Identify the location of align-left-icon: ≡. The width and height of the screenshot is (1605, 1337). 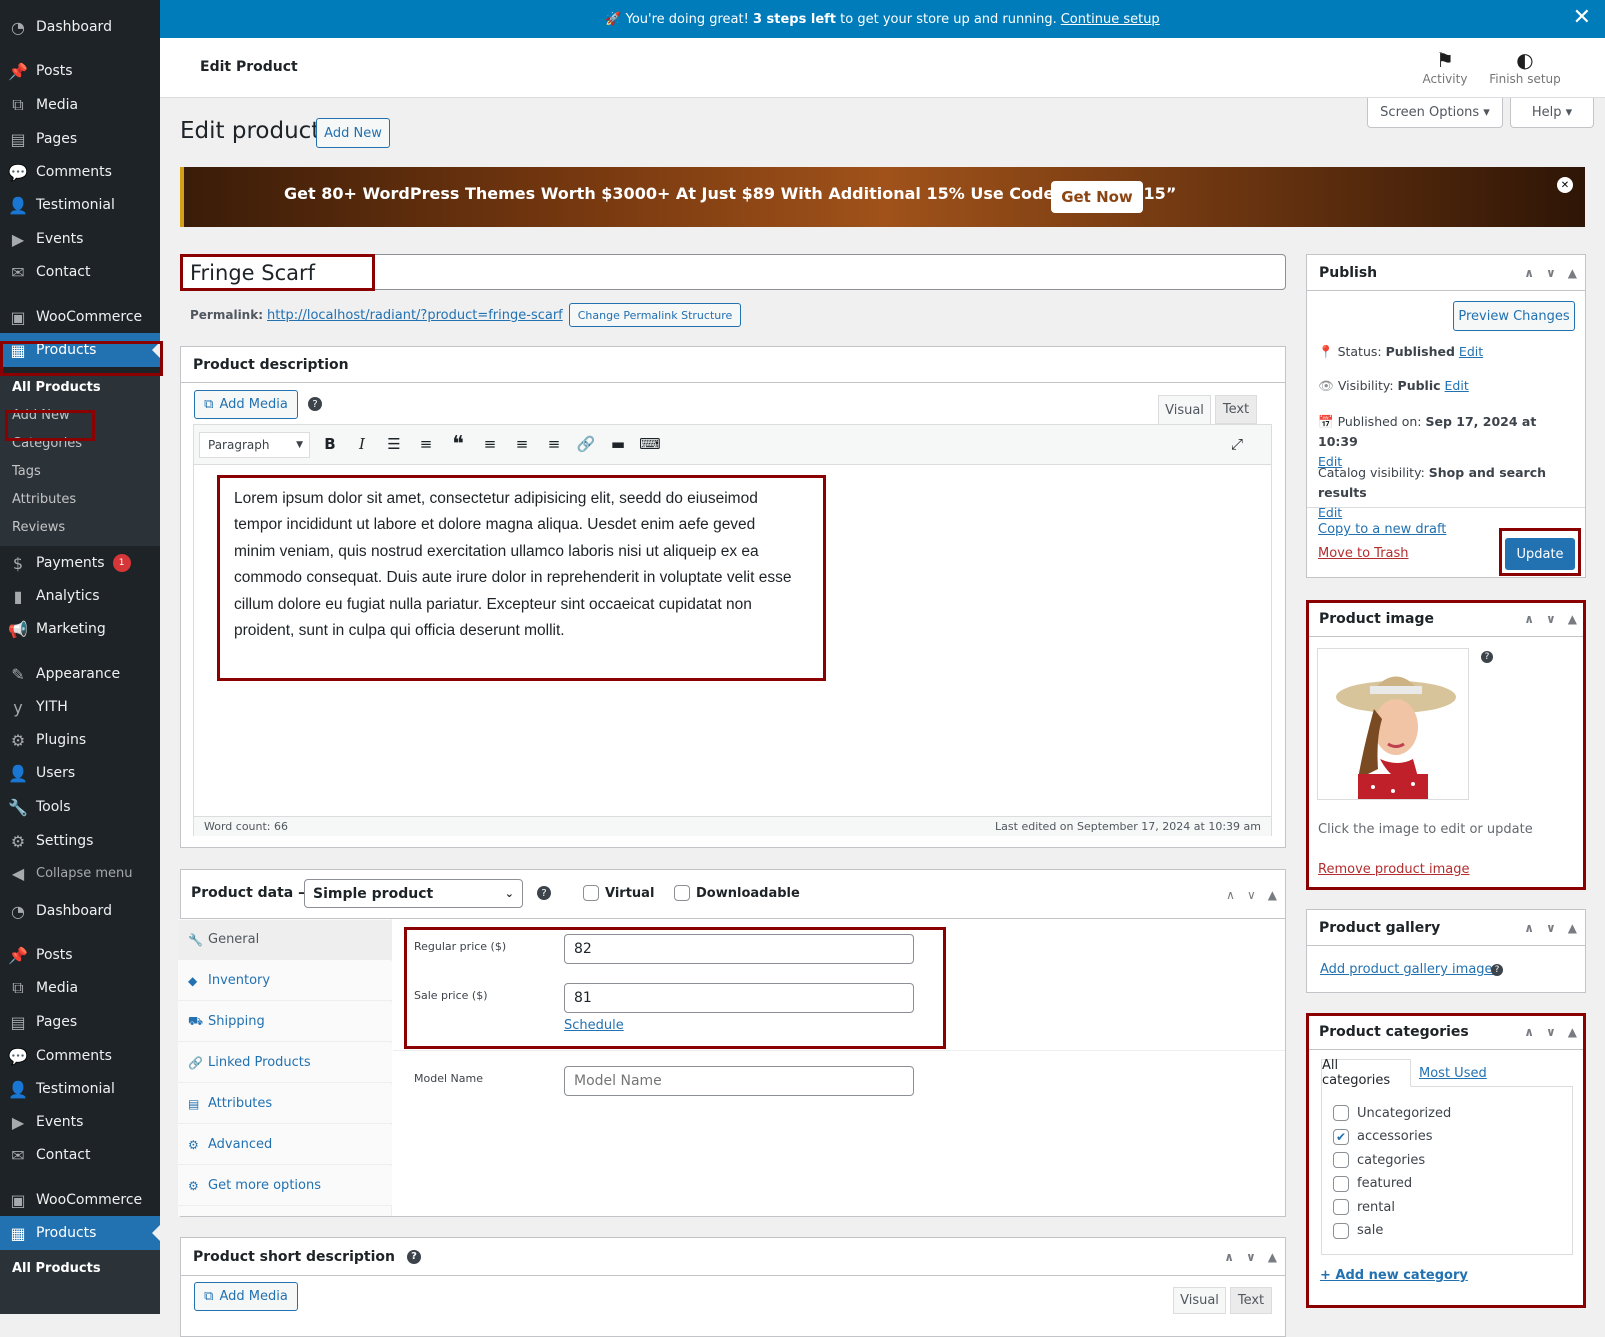
(490, 444).